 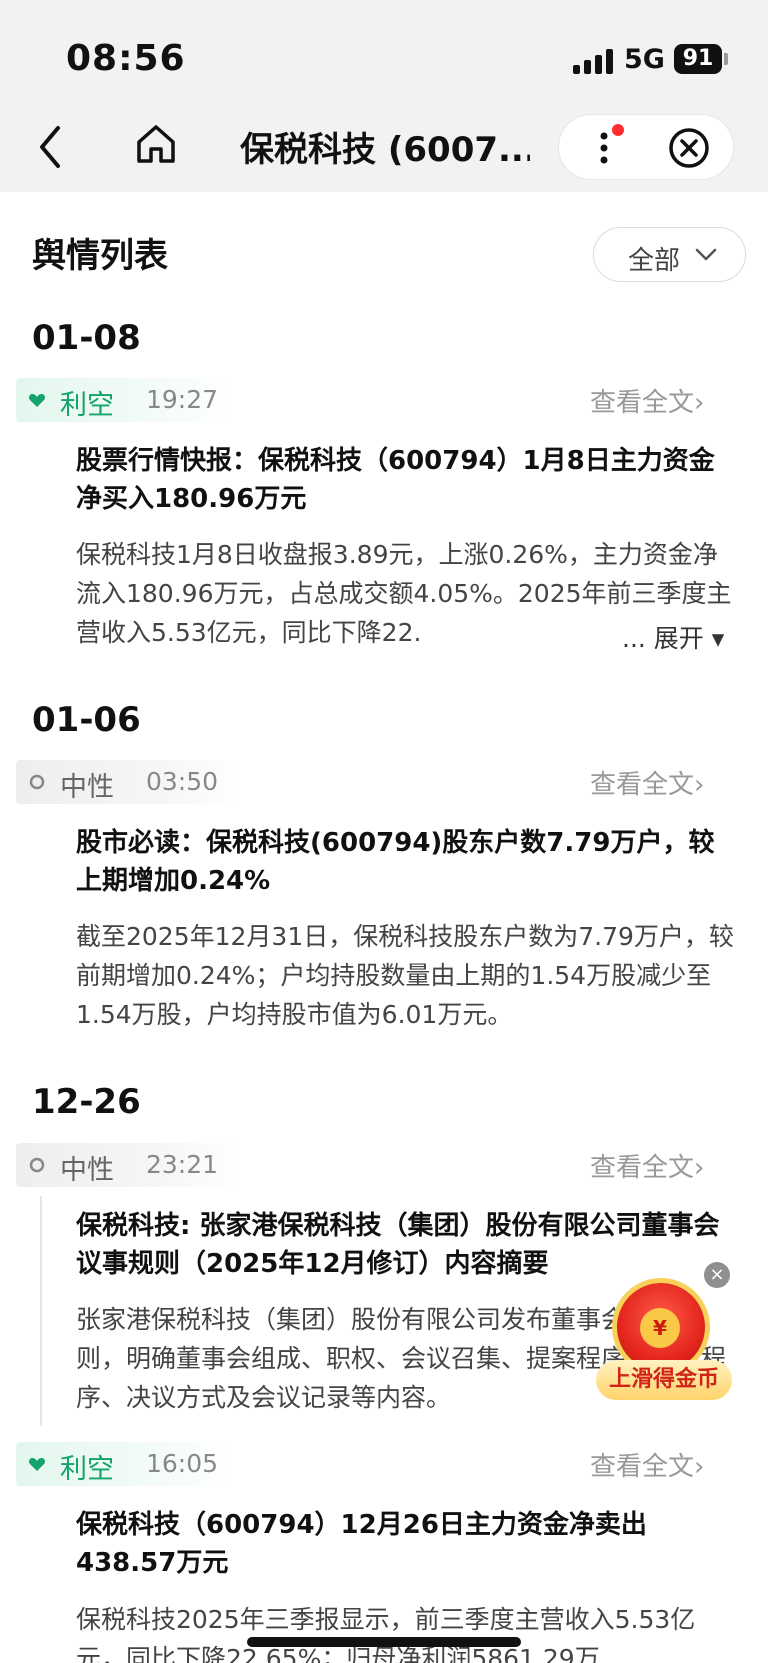 I want to click on home-indicator, so click(x=384, y=1642).